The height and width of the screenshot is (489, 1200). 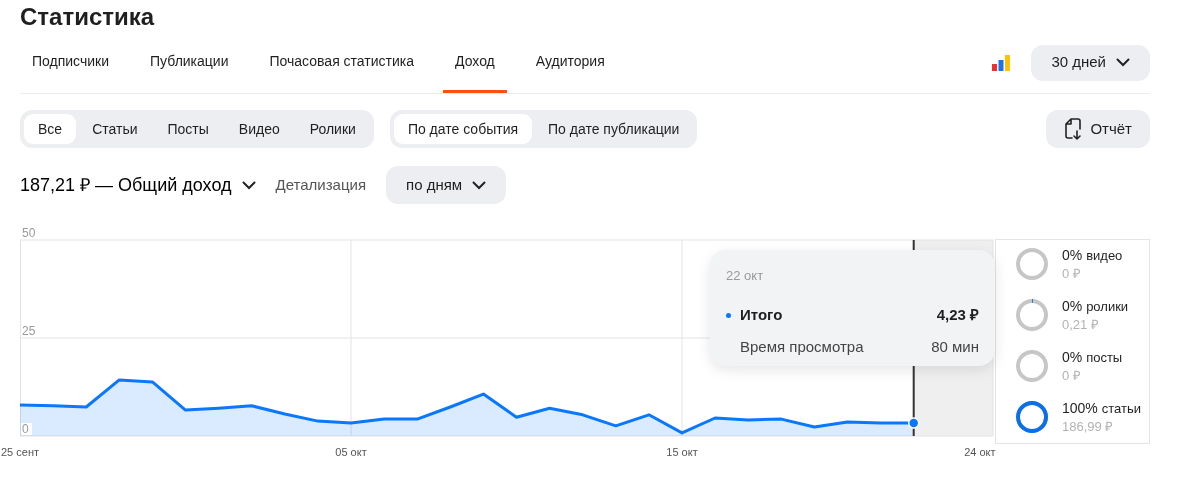 What do you see at coordinates (1088, 427) in the screenshot?
I see `breakdown-amount: 186,99 ₽` at bounding box center [1088, 427].